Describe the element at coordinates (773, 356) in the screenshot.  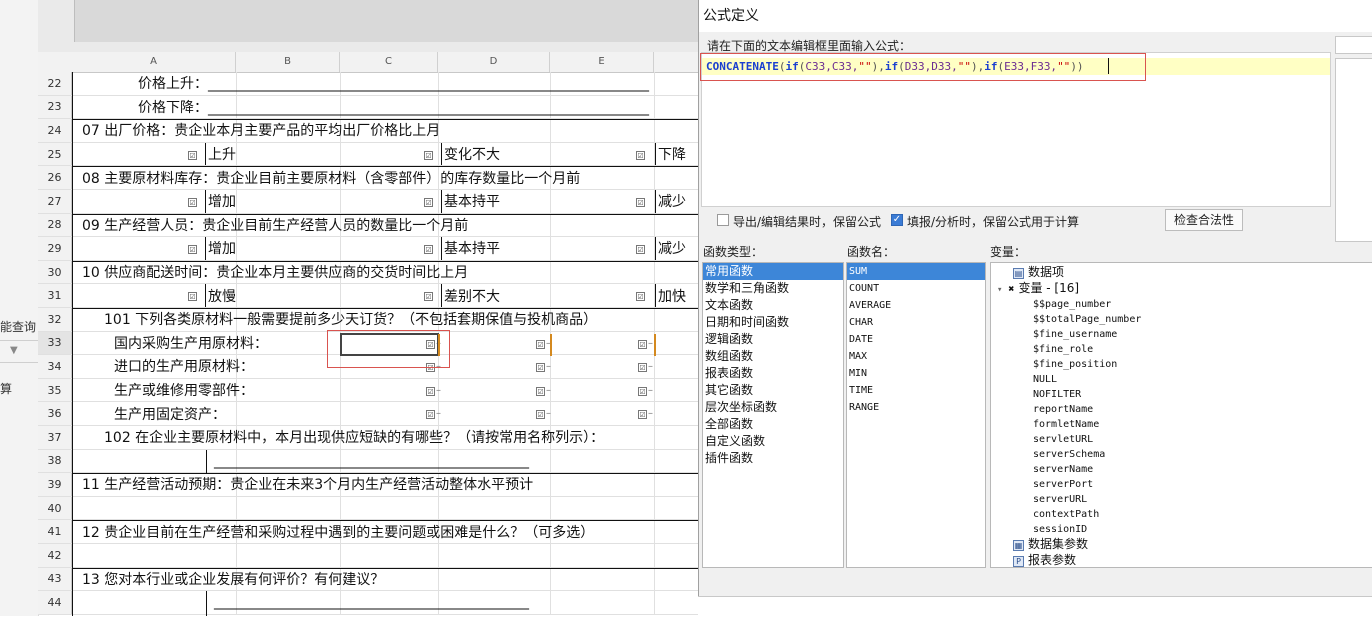
I see `category-item: 数组函数` at that location.